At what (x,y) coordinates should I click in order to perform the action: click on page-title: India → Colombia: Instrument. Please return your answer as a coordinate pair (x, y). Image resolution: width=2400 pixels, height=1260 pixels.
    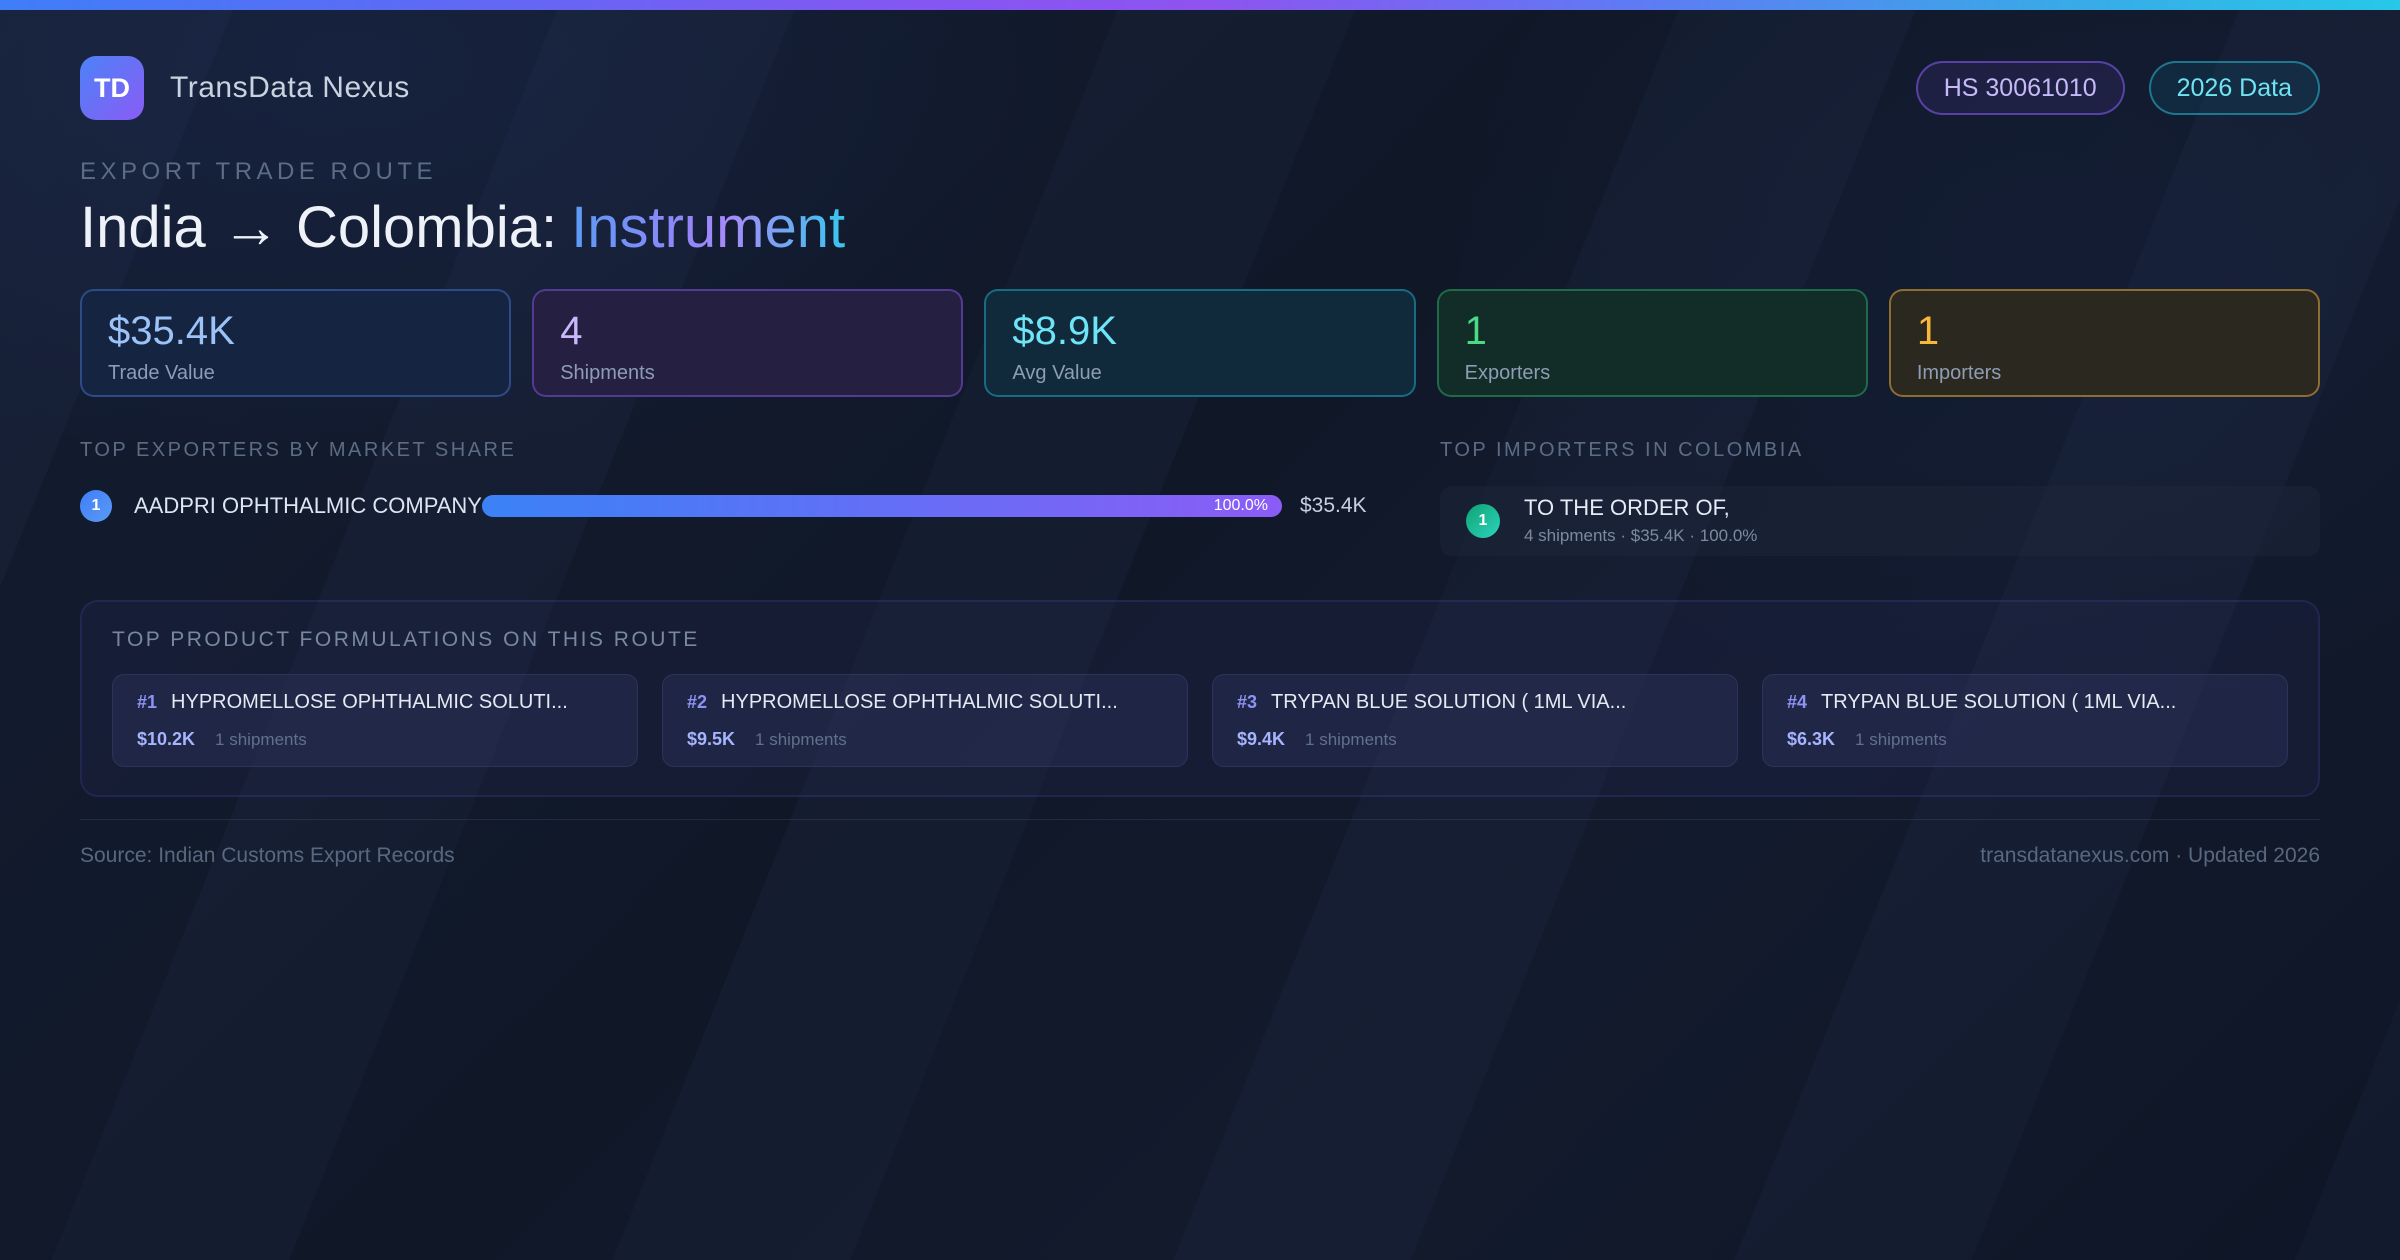
    Looking at the image, I should click on (1200, 227).